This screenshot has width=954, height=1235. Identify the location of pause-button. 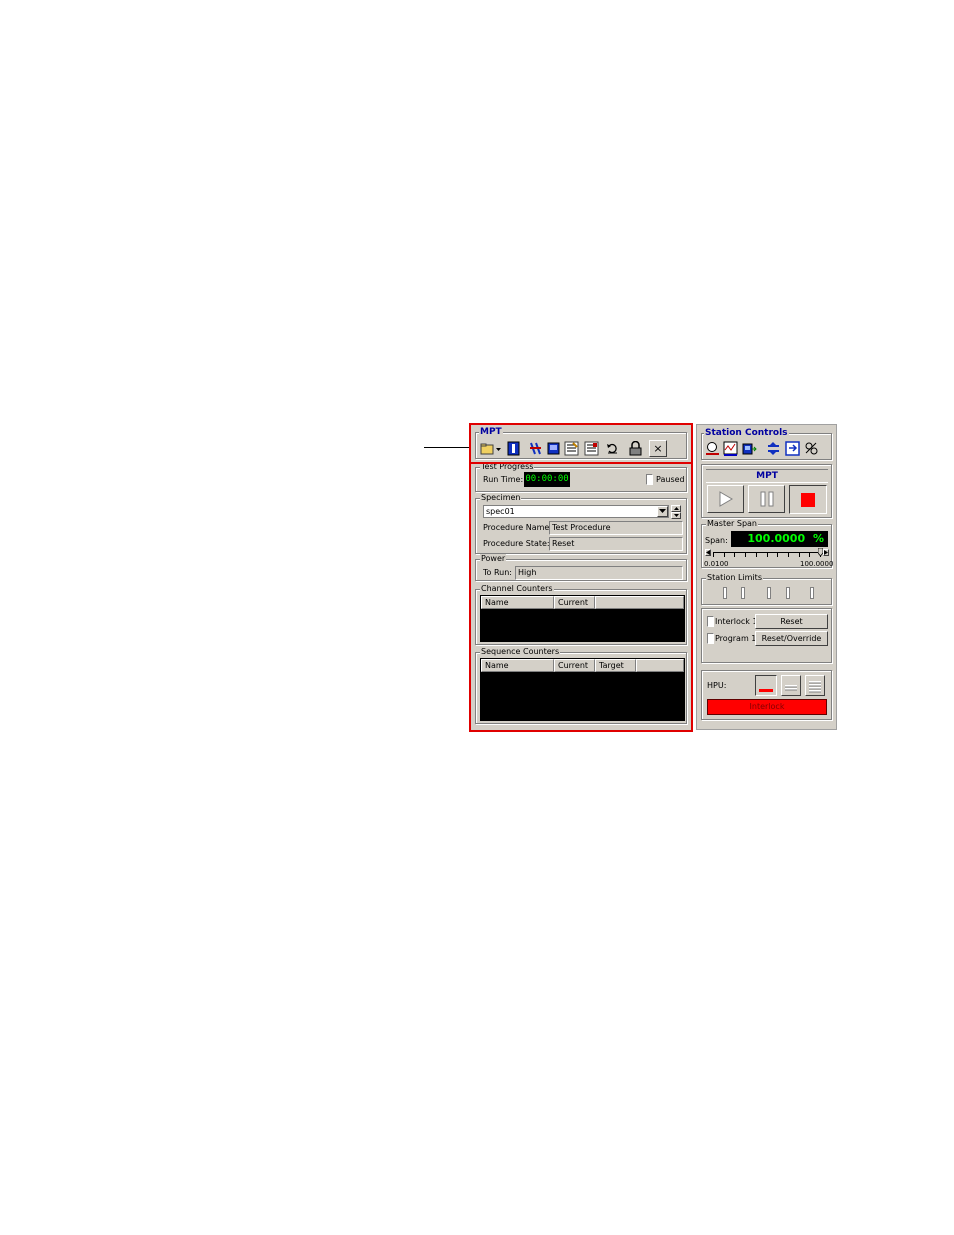
(766, 499).